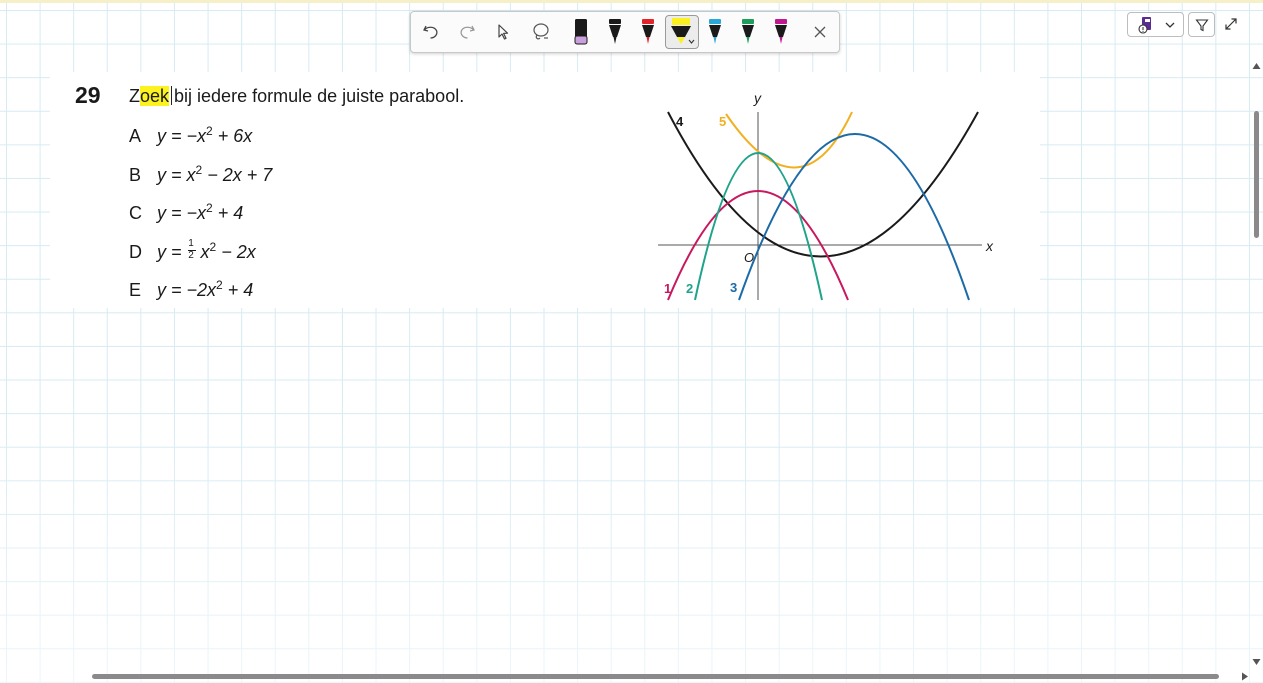  I want to click on ink-toolbar, so click(625, 32).